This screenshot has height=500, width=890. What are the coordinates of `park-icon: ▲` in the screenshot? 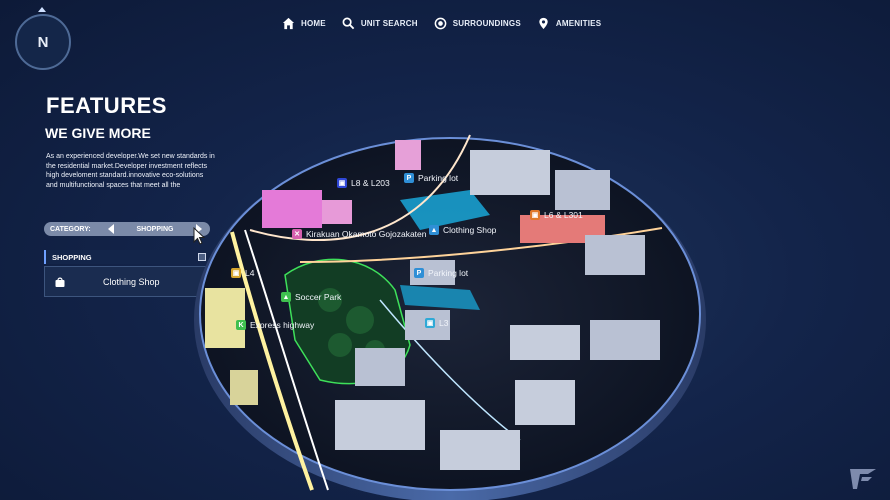 It's located at (286, 297).